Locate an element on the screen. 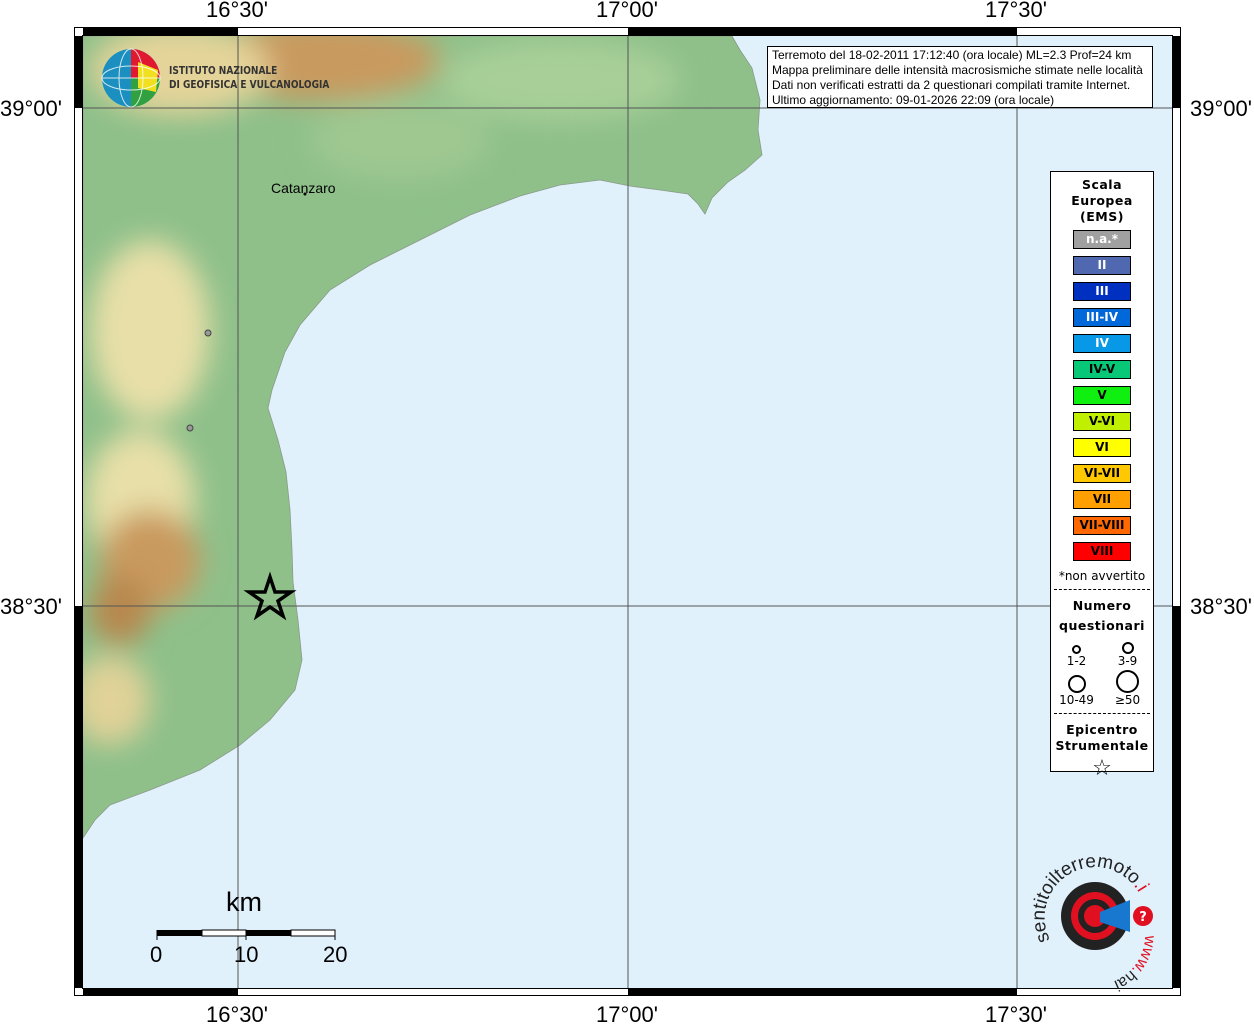 This screenshot has height=1028, width=1254. count-symbols: 1-2 3-9 10-49 ≥50 is located at coordinates (1102, 674).